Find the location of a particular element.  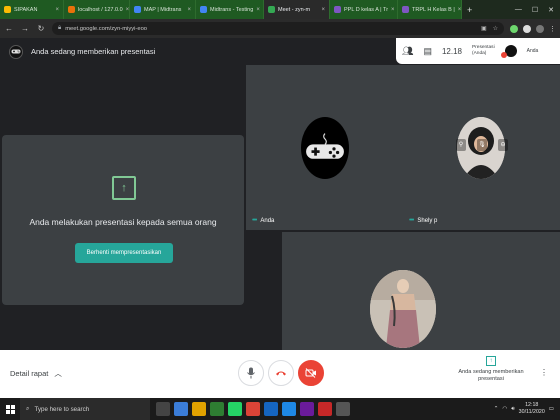

whatsapp-icon is located at coordinates (235, 409).